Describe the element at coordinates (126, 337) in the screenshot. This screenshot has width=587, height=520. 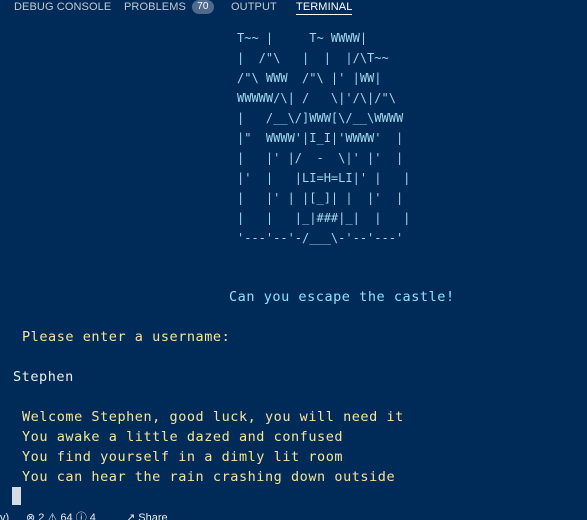
I see `username-prompt: Please enter a username:` at that location.